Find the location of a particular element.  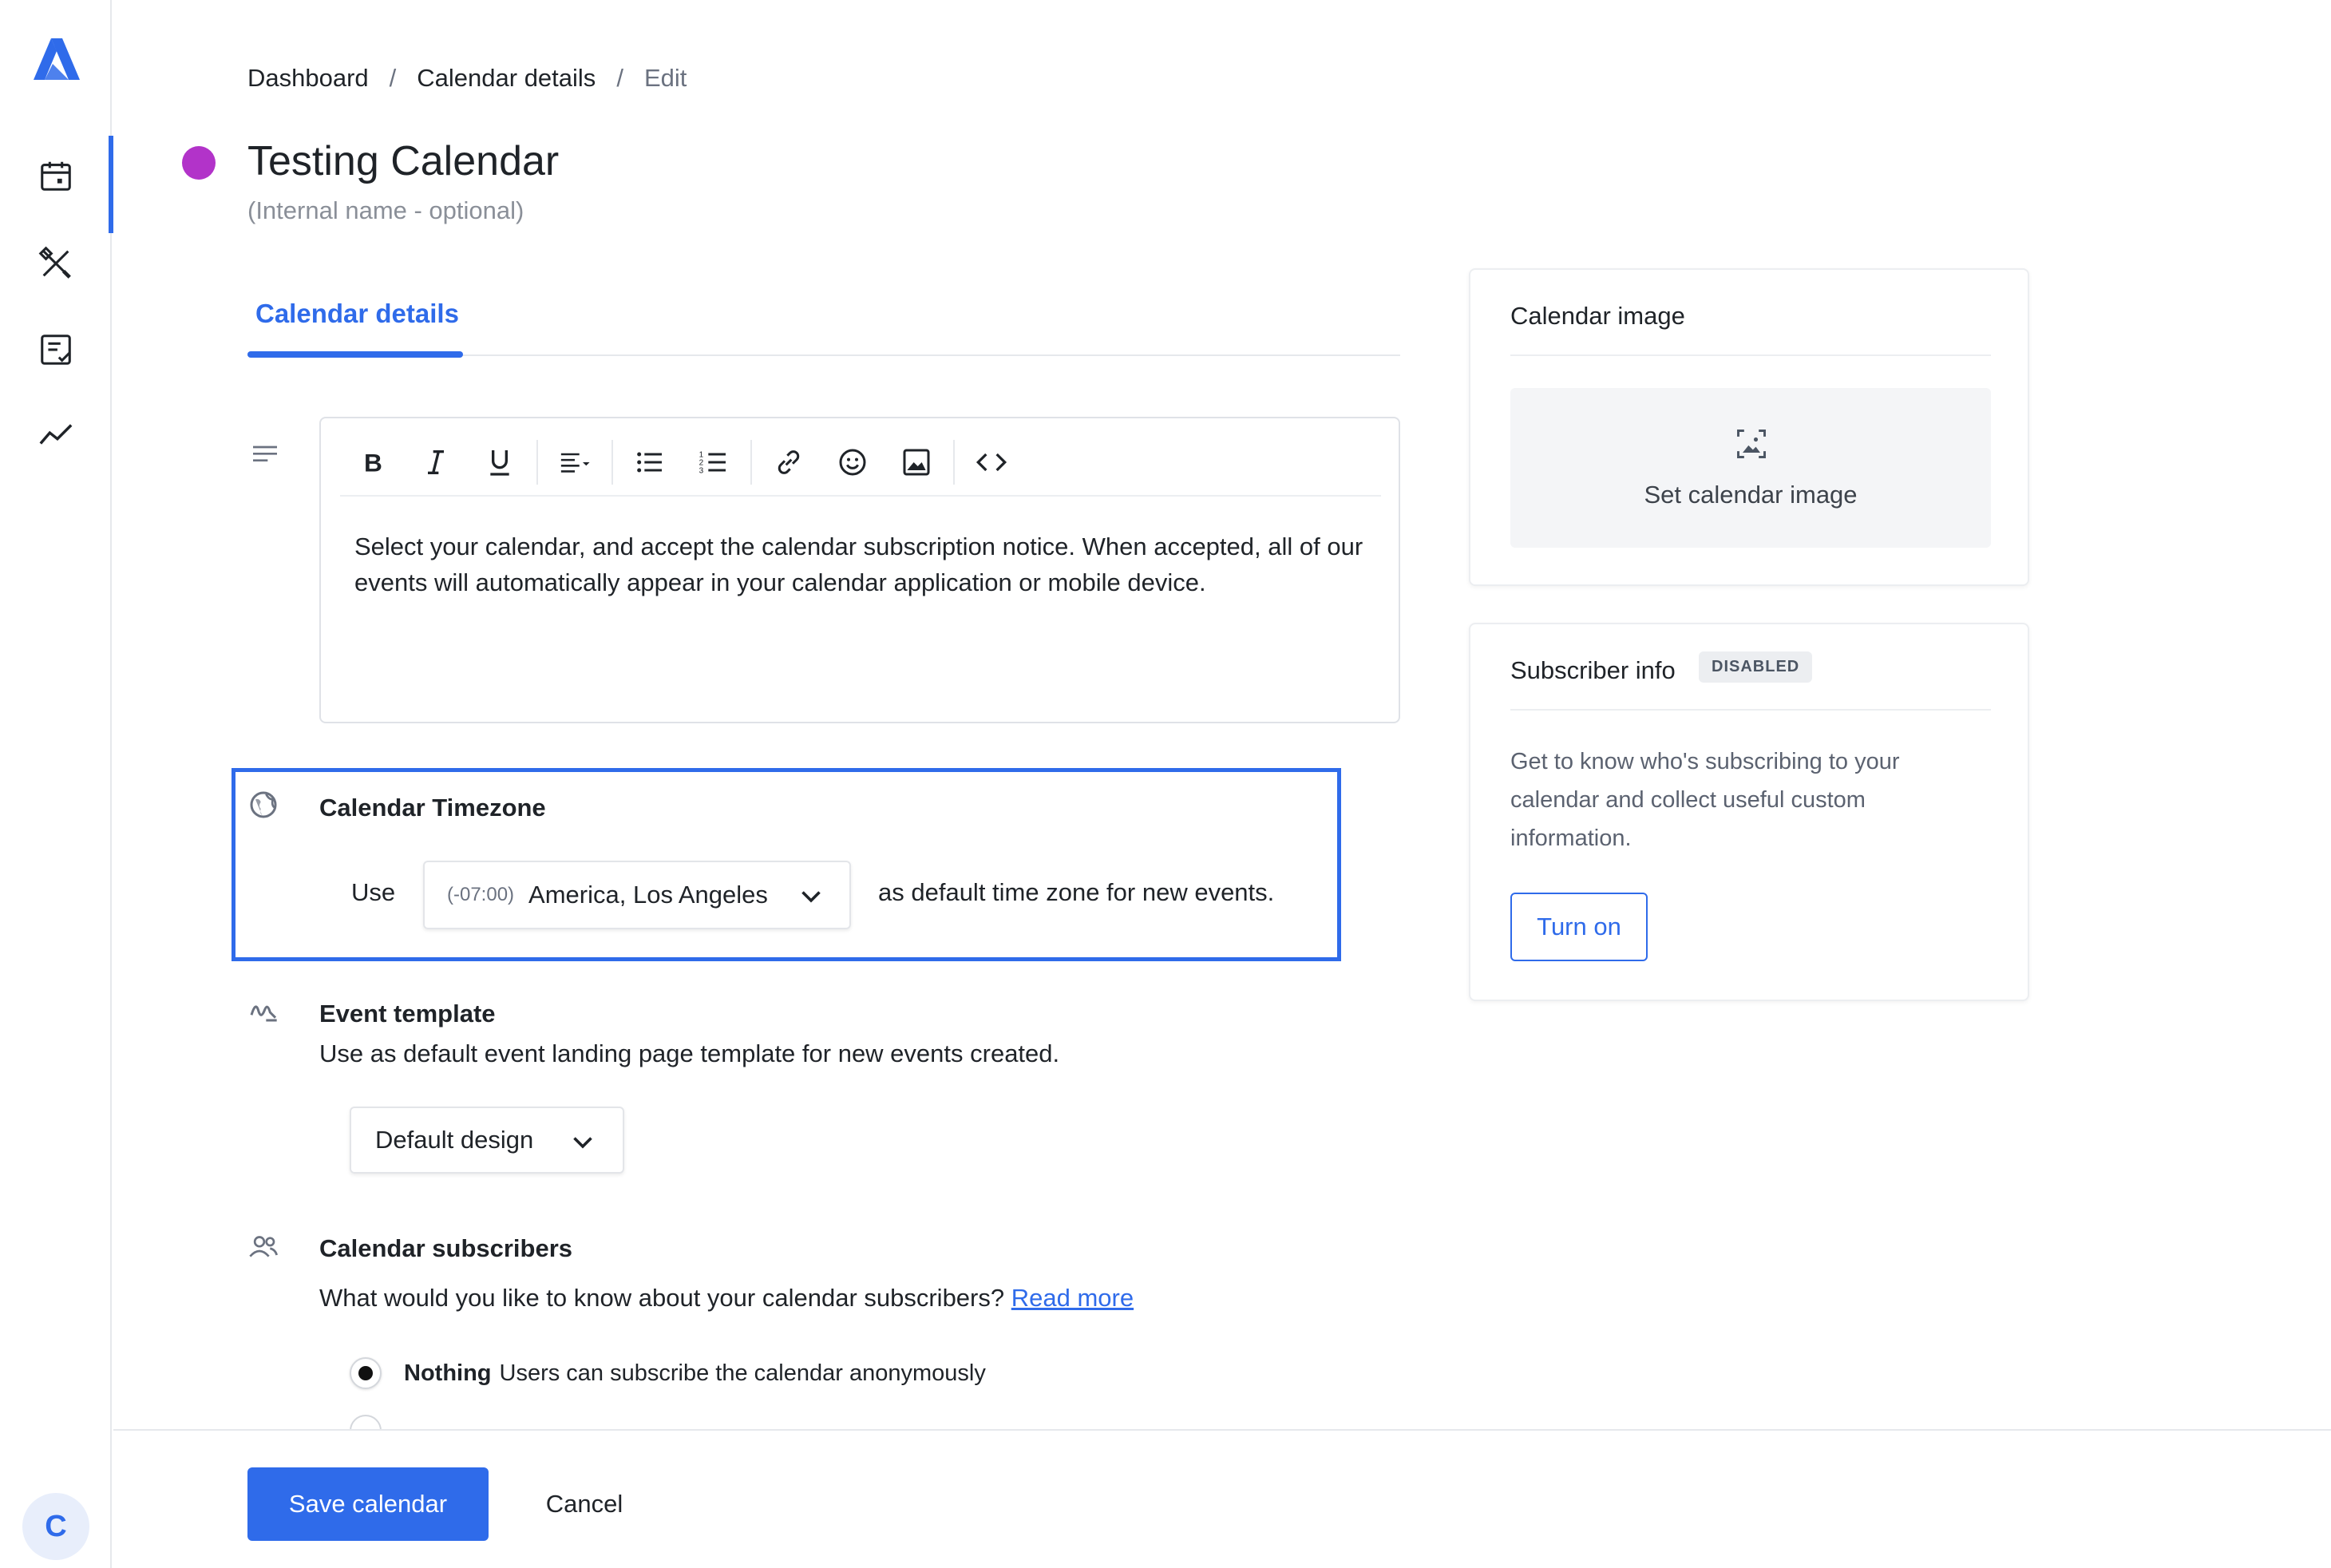

timezone-select: (-07:00) America, Los Angeles is located at coordinates (637, 895).